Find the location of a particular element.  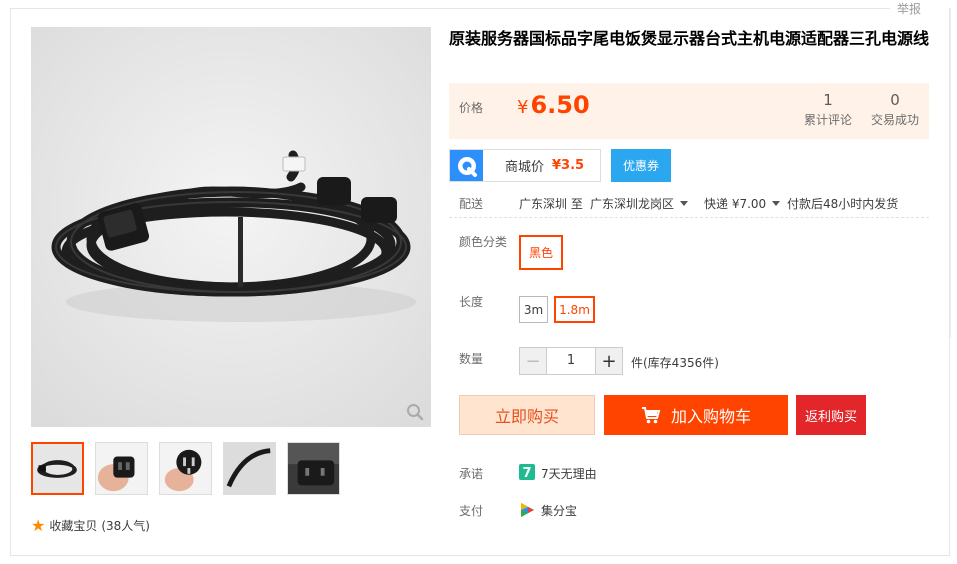

price-amount: 6.50 is located at coordinates (560, 105).